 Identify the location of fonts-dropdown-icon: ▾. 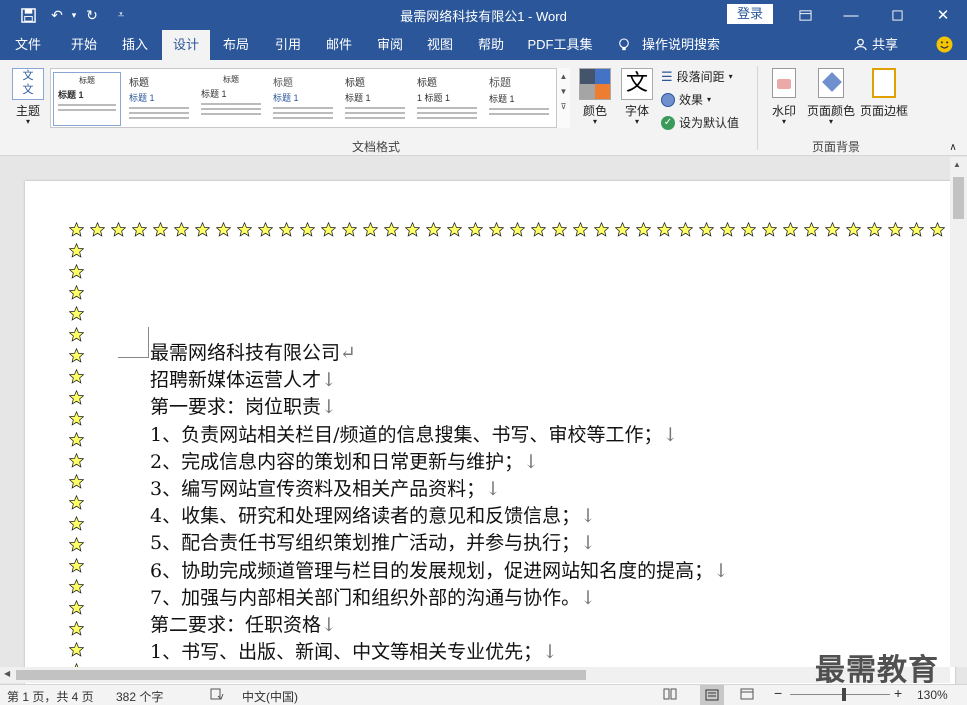
(637, 121).